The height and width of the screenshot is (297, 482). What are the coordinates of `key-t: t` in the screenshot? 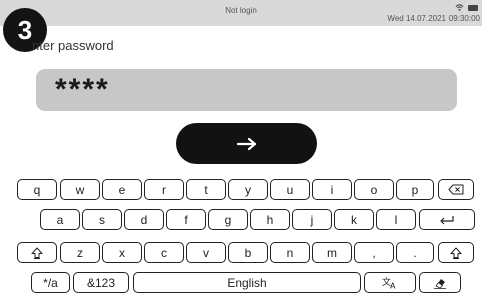 It's located at (206, 189).